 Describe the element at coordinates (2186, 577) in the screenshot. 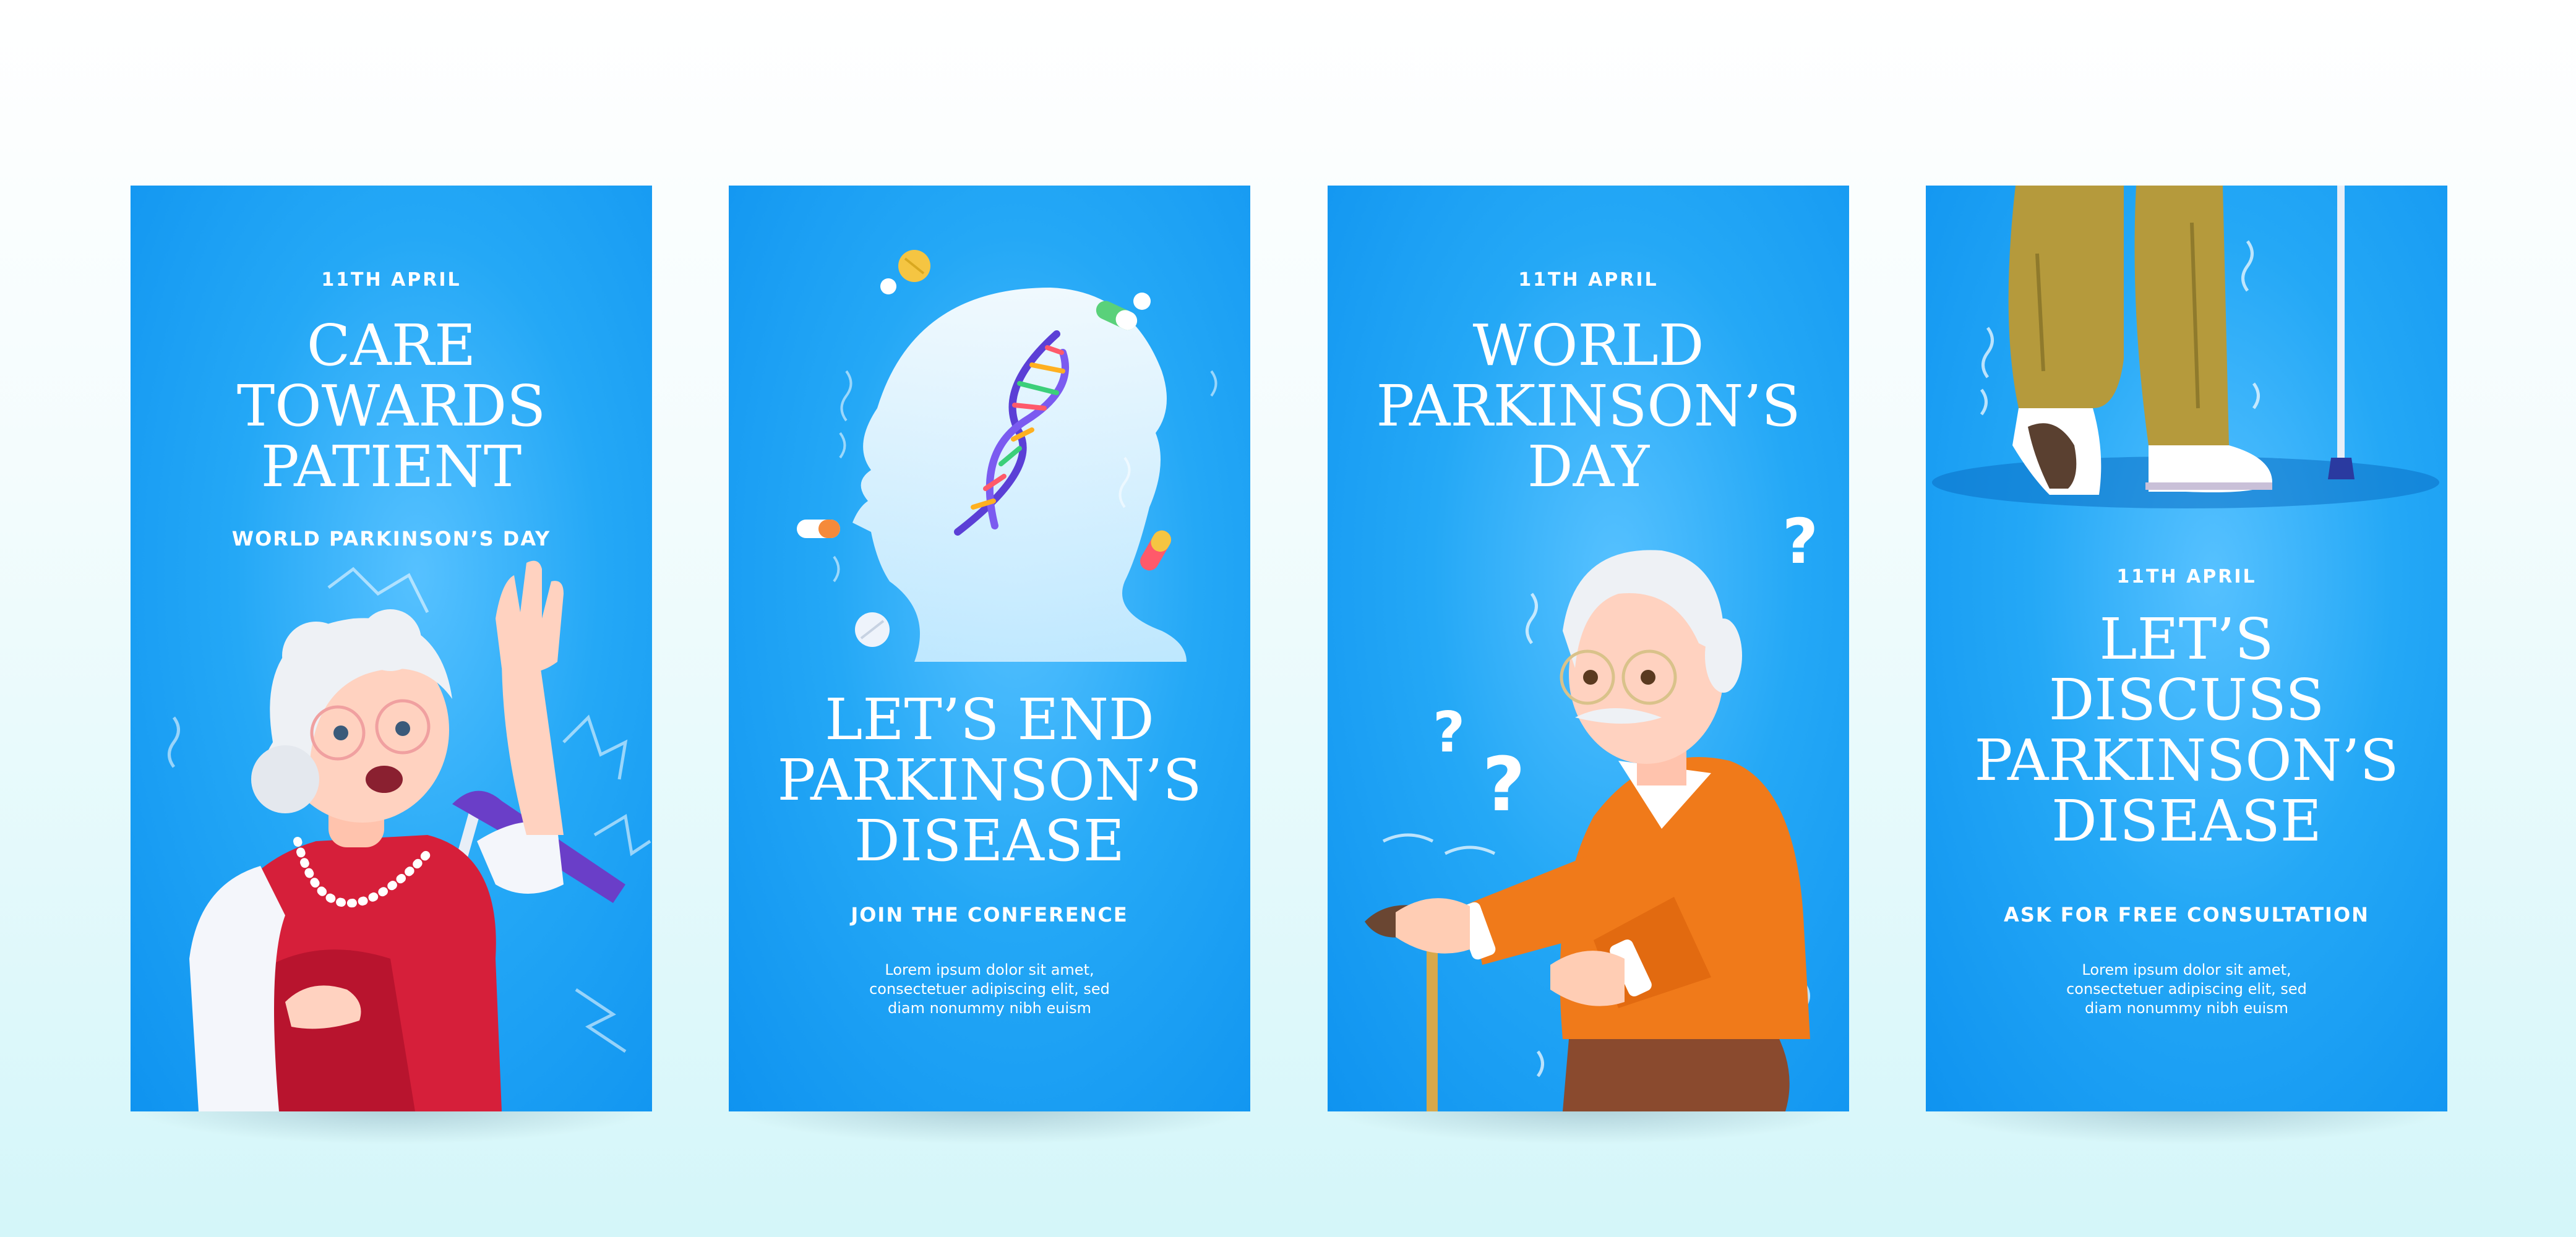

I see `card-date: 11TH APRIL` at that location.